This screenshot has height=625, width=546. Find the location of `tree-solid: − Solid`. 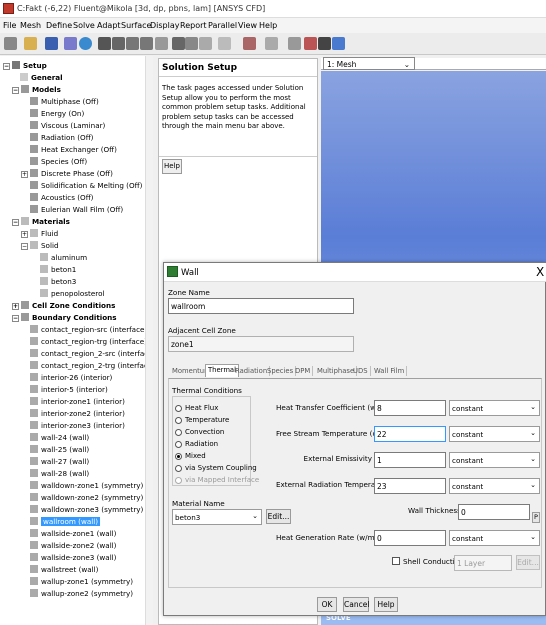

tree-solid: − Solid is located at coordinates (40, 246).